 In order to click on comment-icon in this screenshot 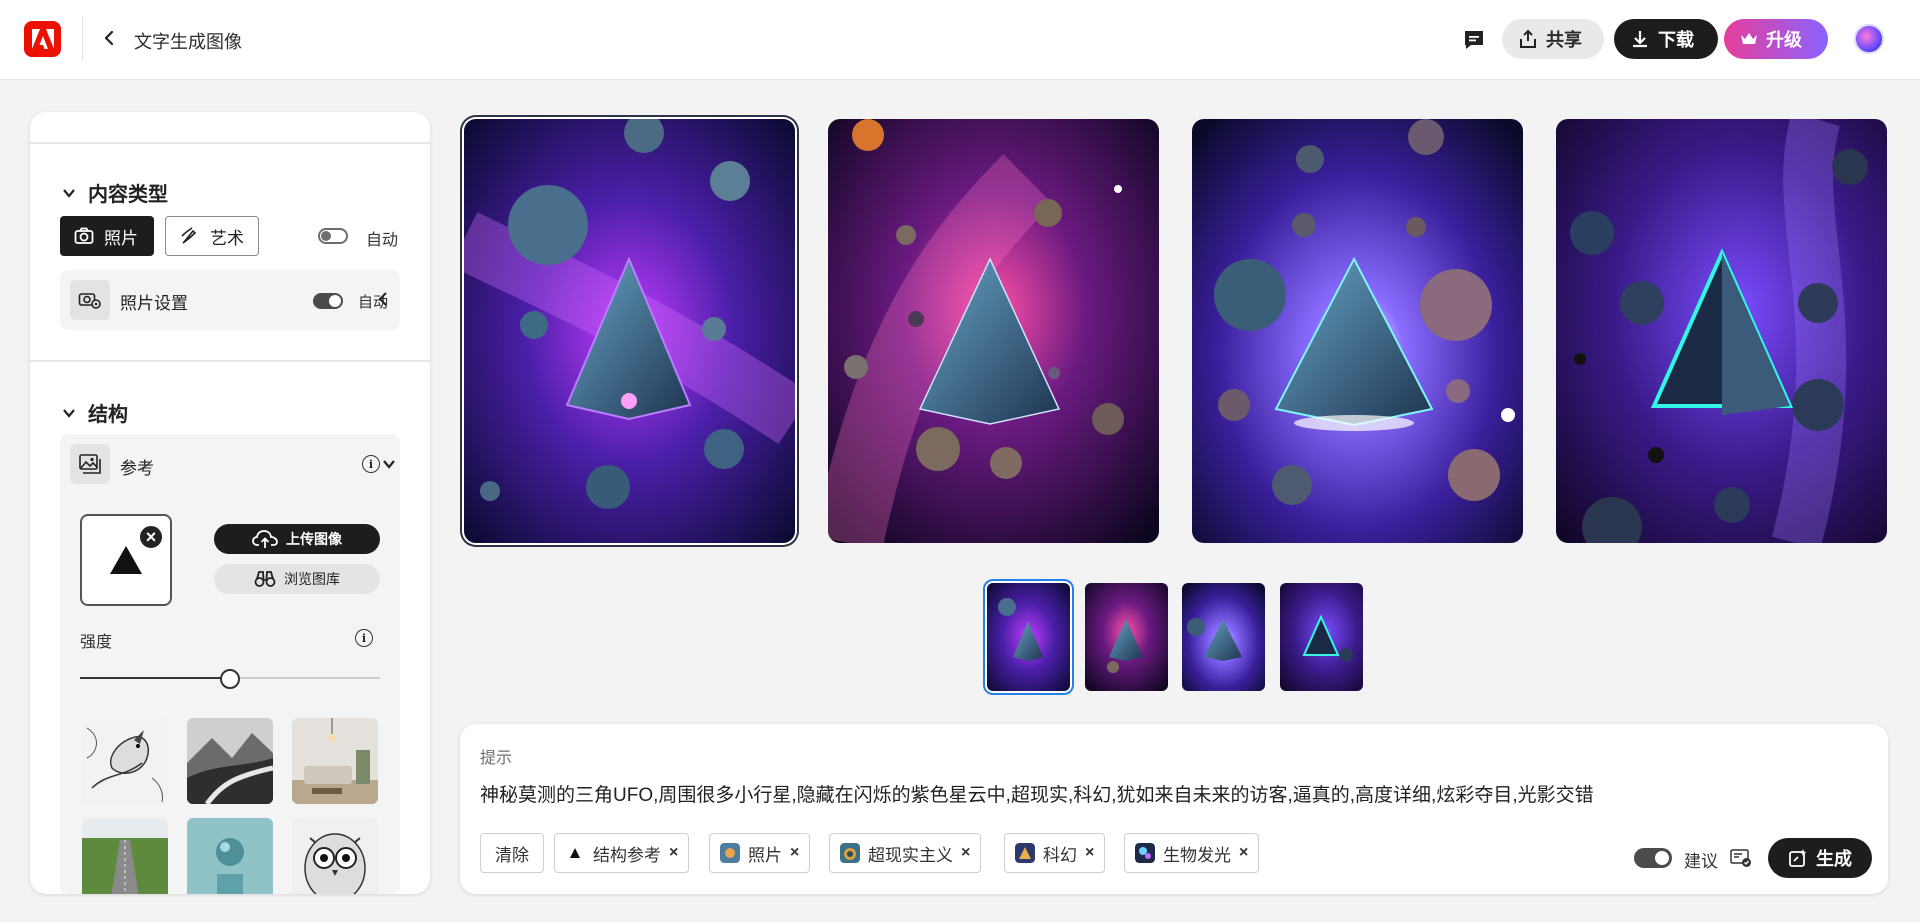, I will do `click(1474, 40)`.